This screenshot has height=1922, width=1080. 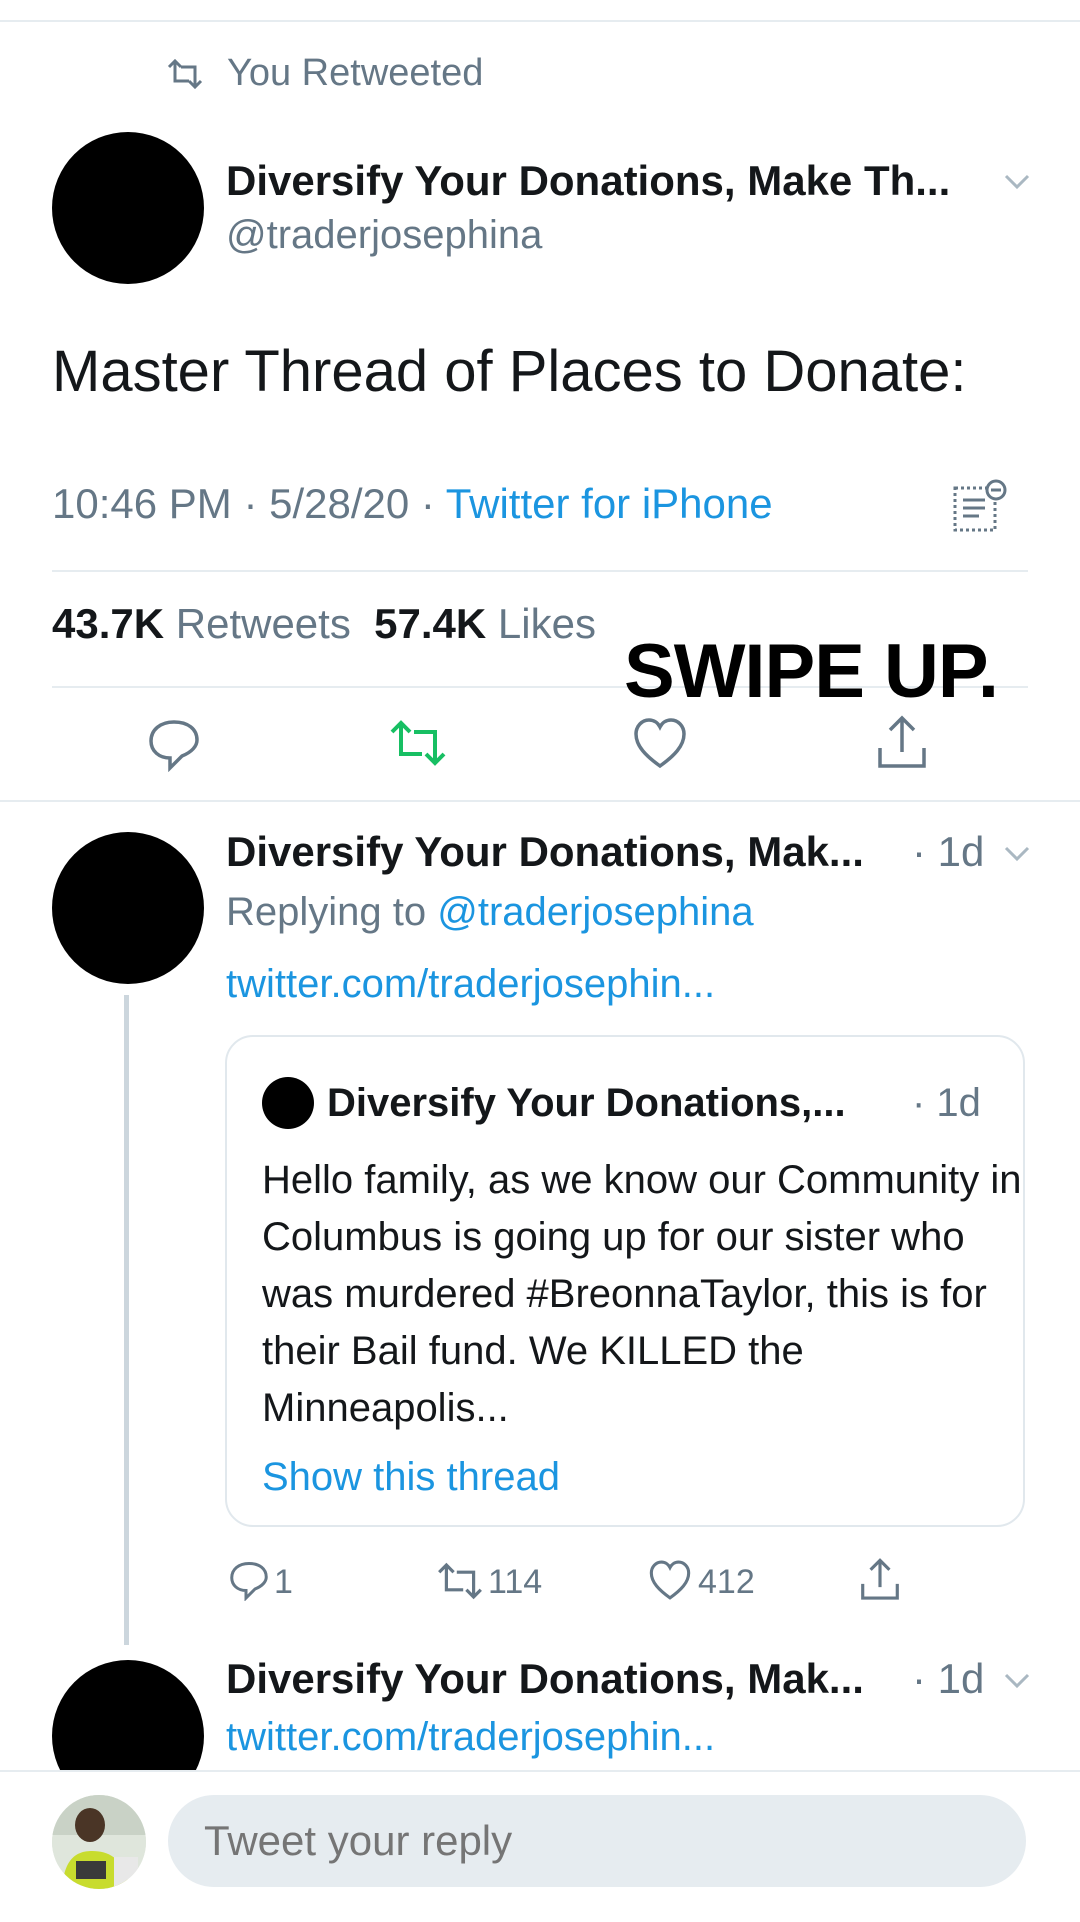 What do you see at coordinates (595, 912) in the screenshot?
I see `replying-to-handle: @traderjosephina` at bounding box center [595, 912].